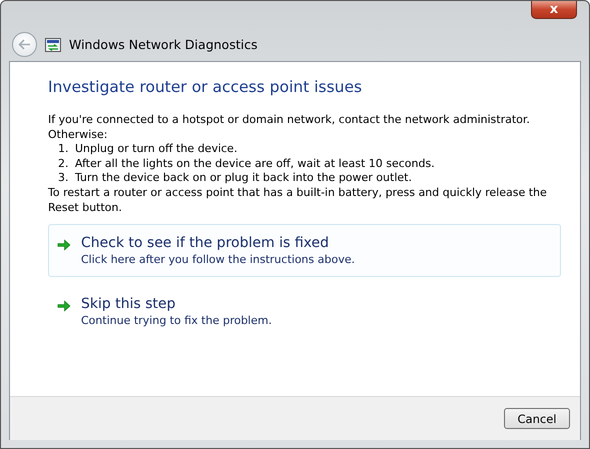 This screenshot has height=449, width=590. I want to click on close-button: x, so click(554, 10).